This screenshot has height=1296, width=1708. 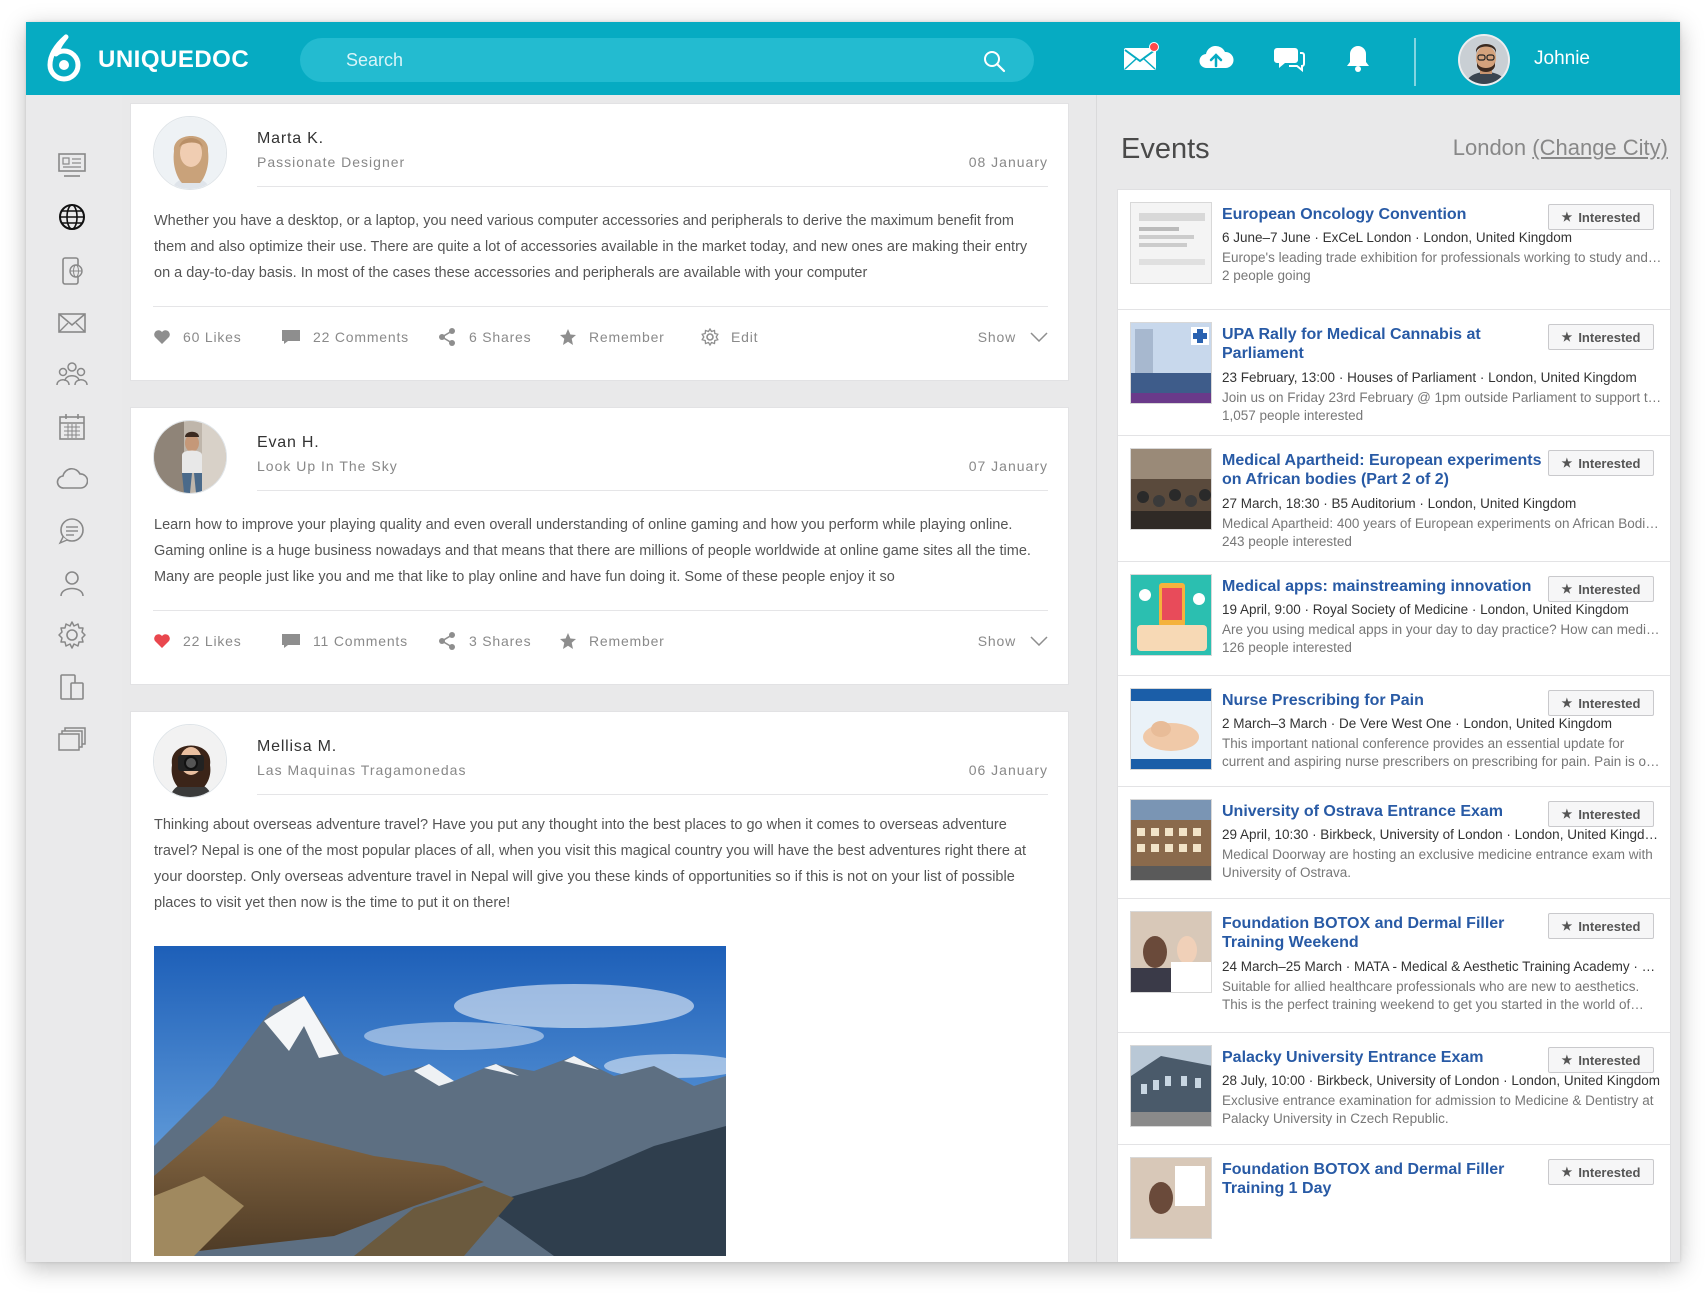 What do you see at coordinates (994, 61) in the screenshot?
I see `search-icon` at bounding box center [994, 61].